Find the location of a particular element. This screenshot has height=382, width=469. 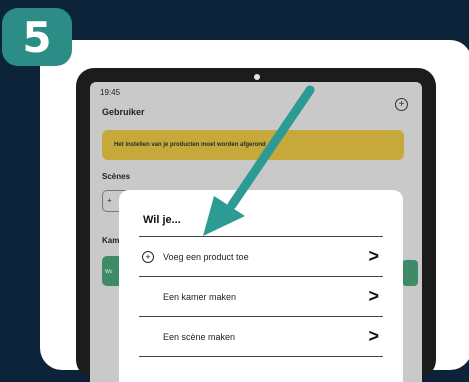

pointer-arrow-icon is located at coordinates (259, 160).